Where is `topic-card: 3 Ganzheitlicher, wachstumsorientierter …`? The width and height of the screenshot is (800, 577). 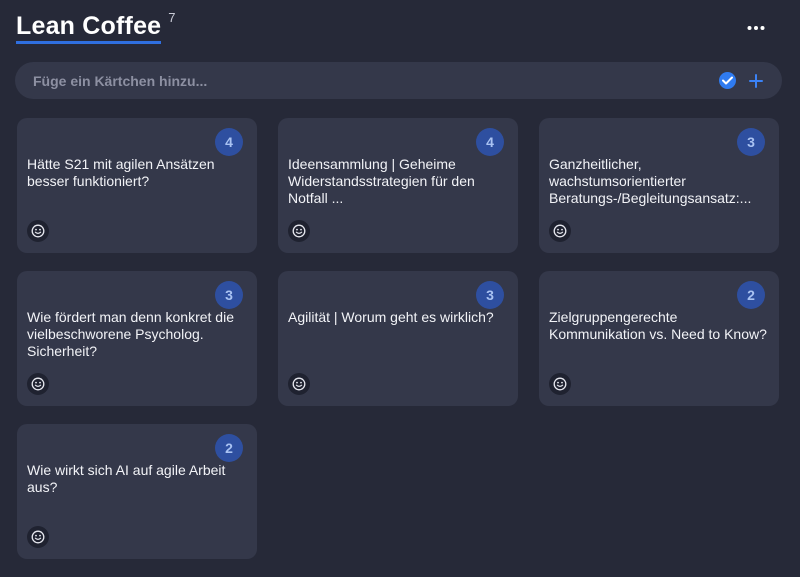
topic-card: 3 Ganzheitlicher, wachstumsorientierter … is located at coordinates (659, 185).